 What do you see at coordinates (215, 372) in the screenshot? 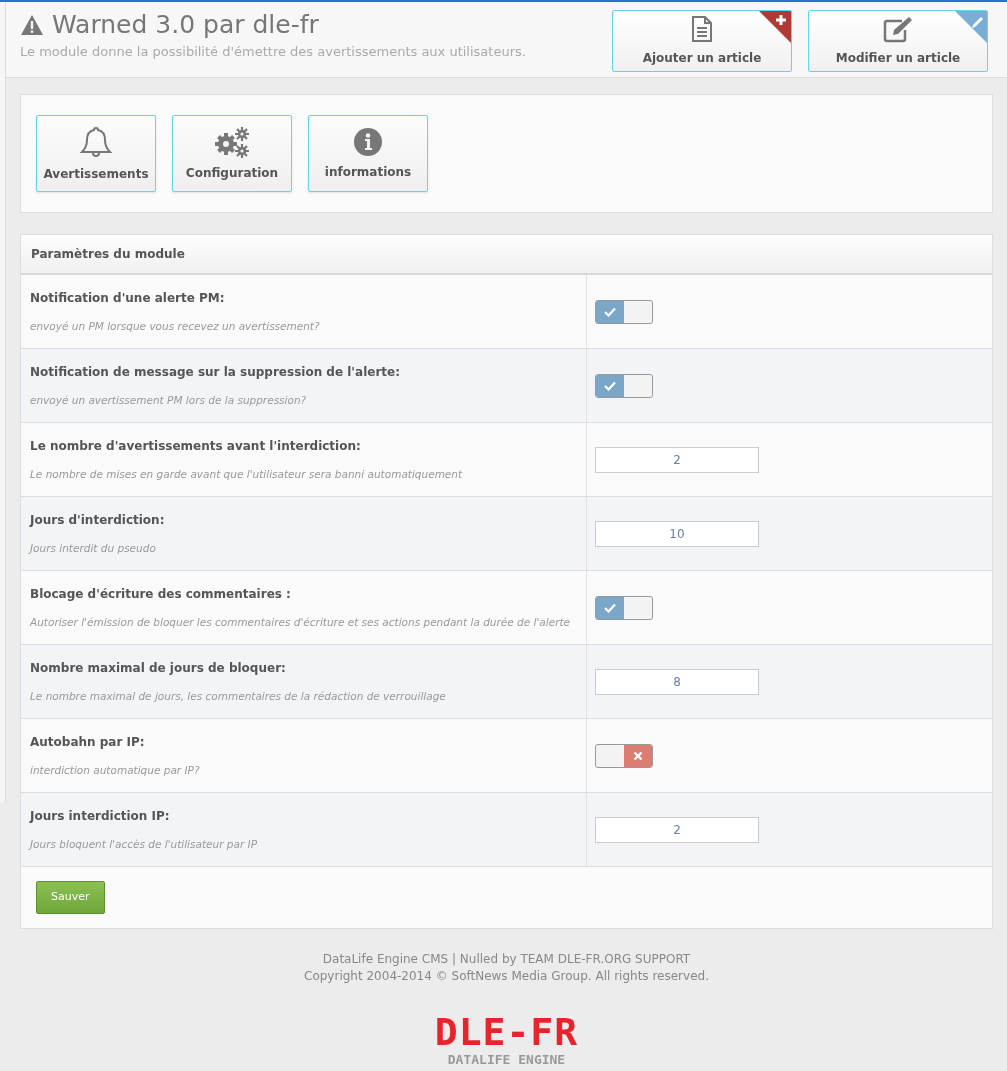
I see `setting-label: Notification de message sur la suppression de l'alerte:` at bounding box center [215, 372].